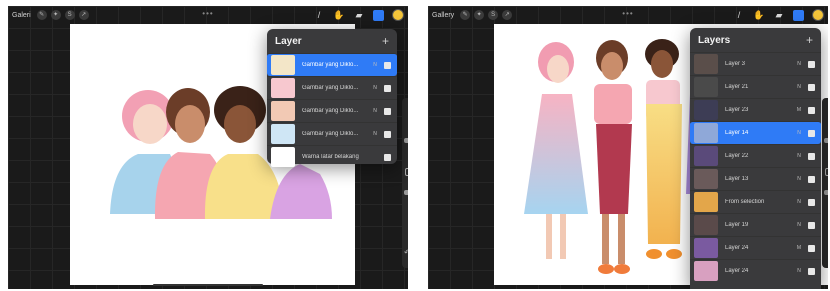  I want to click on layer-row: Layer 21 N, so click(755, 86).